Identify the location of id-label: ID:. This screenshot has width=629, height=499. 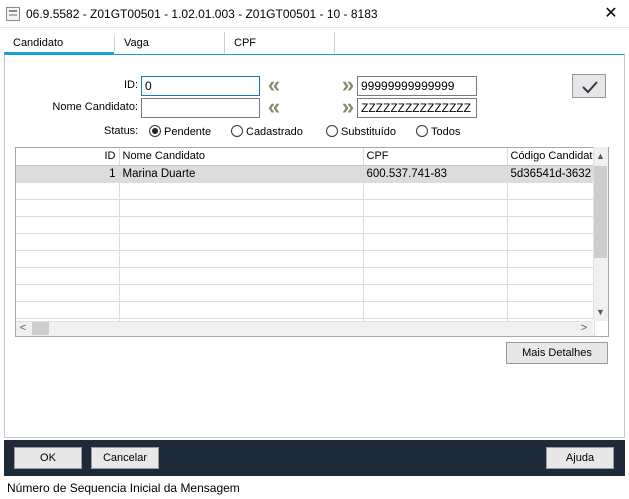
(130, 85).